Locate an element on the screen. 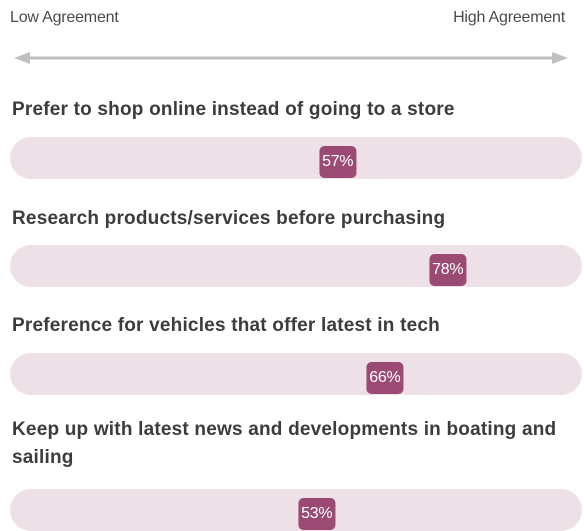  high-agreement-label: High Agreement is located at coordinates (509, 17).